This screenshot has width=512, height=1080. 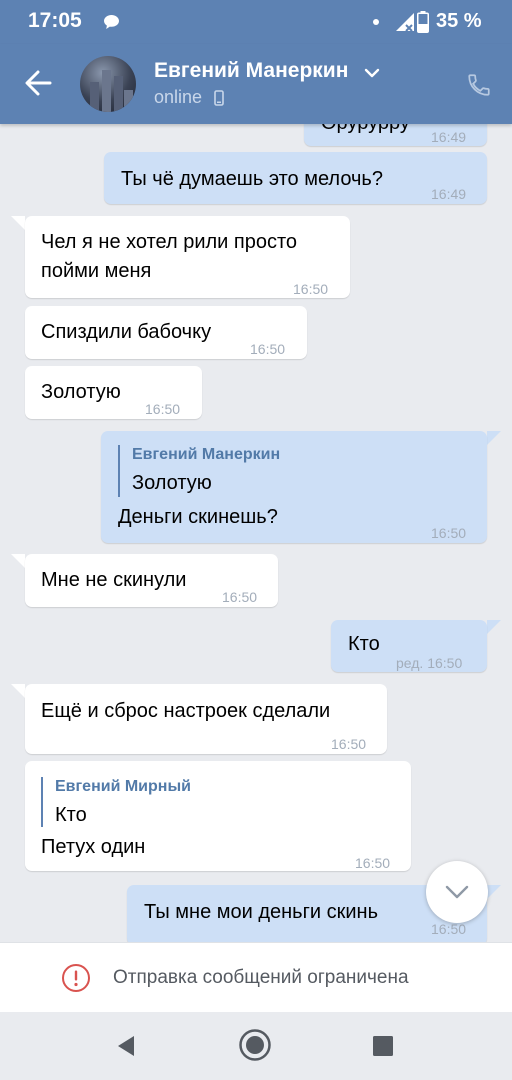 I want to click on status-bar: 17:05 35 %, so click(x=256, y=22).